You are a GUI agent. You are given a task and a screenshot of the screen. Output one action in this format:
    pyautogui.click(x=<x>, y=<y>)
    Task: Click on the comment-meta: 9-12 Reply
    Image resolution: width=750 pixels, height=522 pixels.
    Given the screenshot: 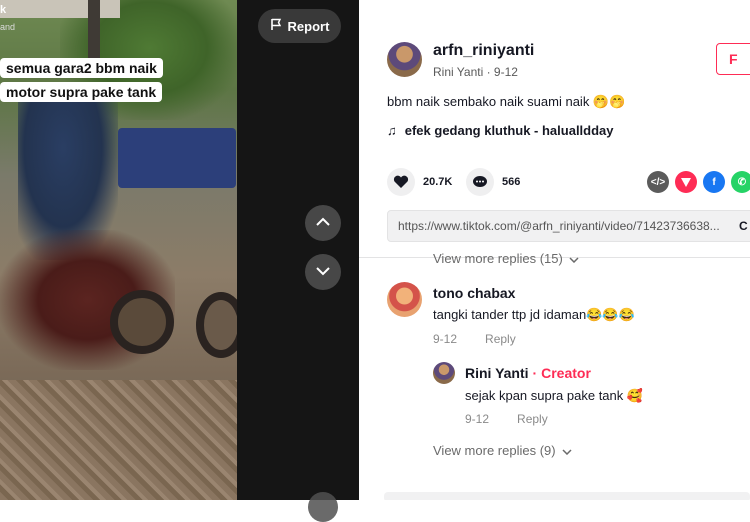 What is the action you would take?
    pyautogui.click(x=474, y=339)
    